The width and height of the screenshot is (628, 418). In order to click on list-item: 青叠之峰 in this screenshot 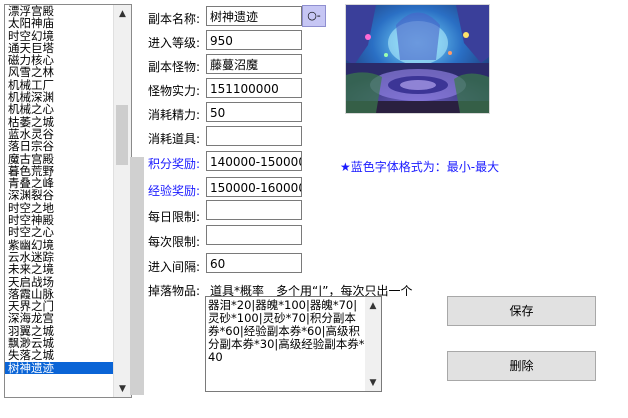, I will do `click(67, 183)`.